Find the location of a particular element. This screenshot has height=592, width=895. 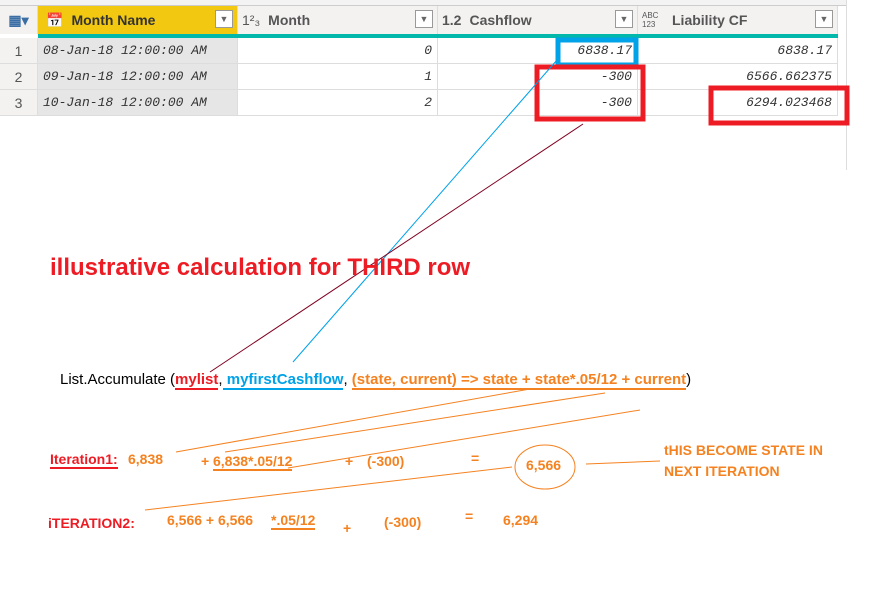

iteration2-label: iTERATION2: is located at coordinates (91, 523).